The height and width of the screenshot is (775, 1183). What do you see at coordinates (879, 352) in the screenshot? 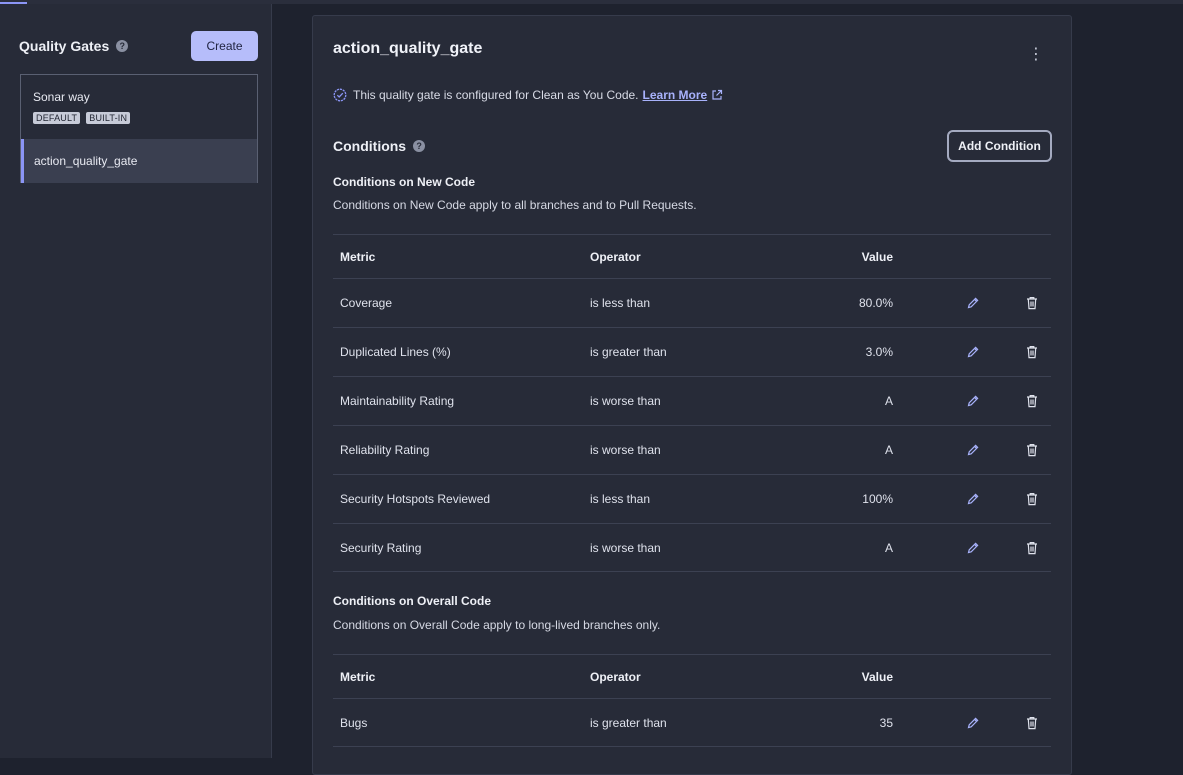
I see `condition-value: 3.0%` at bounding box center [879, 352].